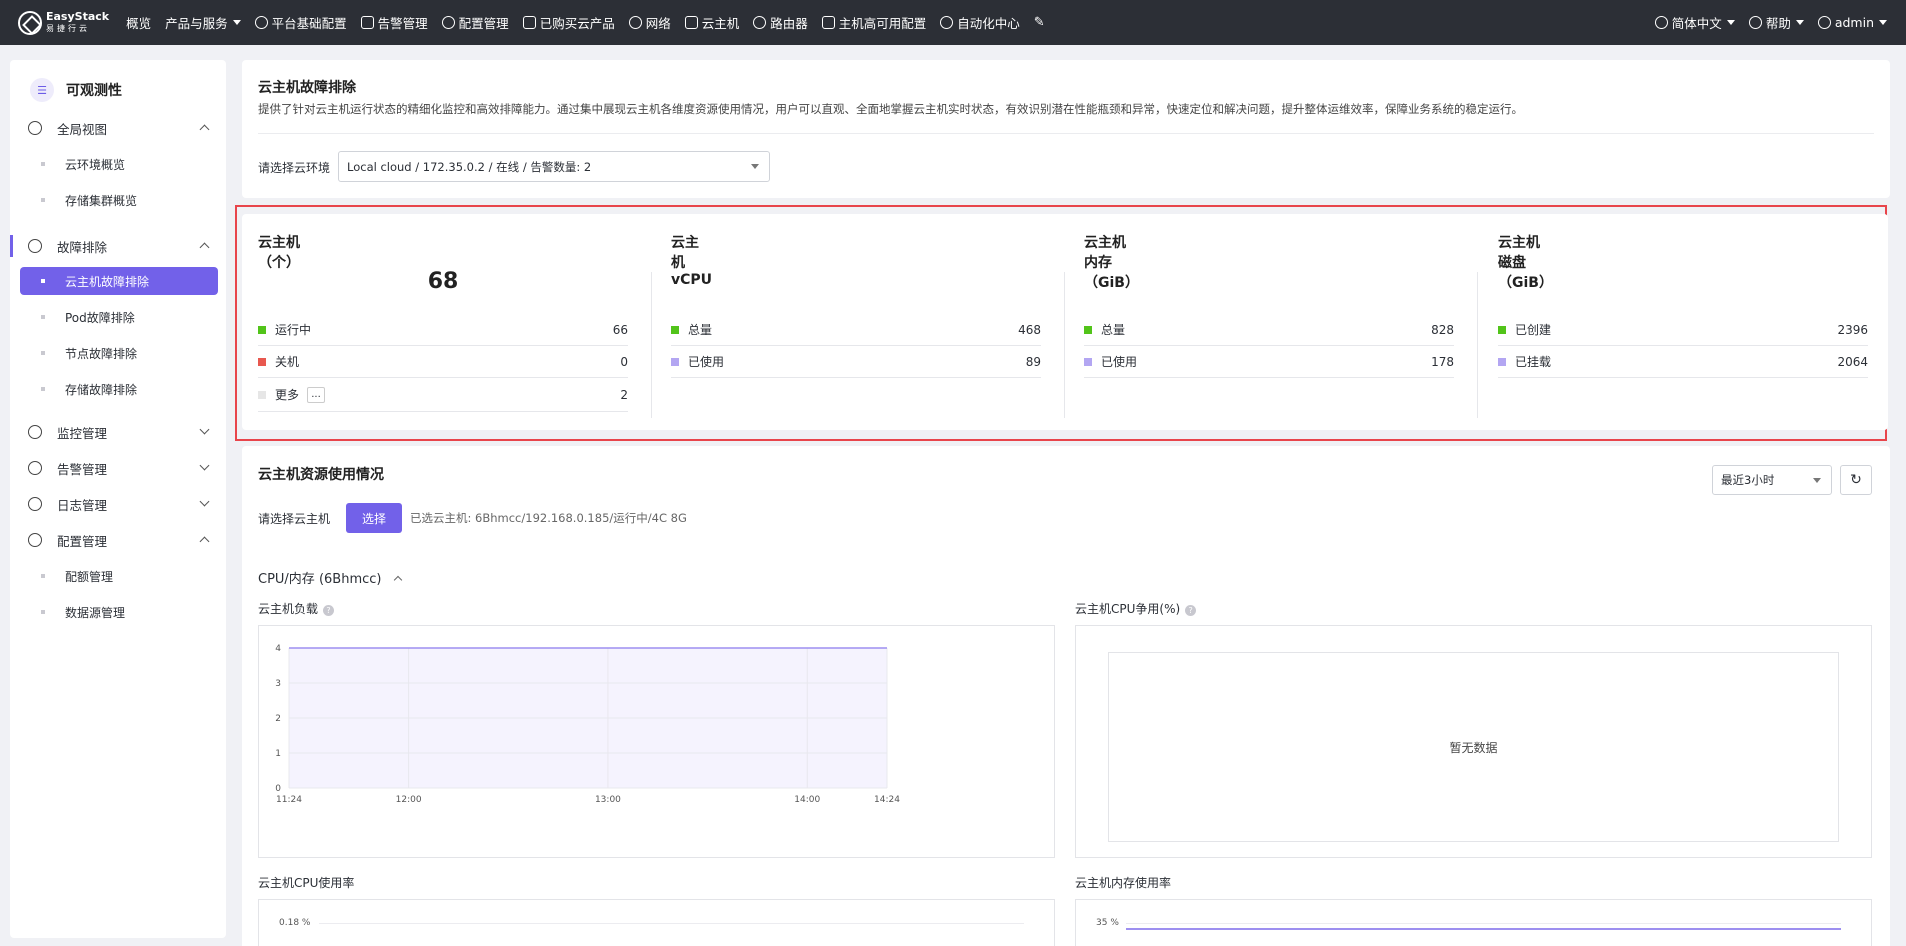 Image resolution: width=1906 pixels, height=946 pixels. I want to click on nav-router-label: 路由器, so click(789, 23).